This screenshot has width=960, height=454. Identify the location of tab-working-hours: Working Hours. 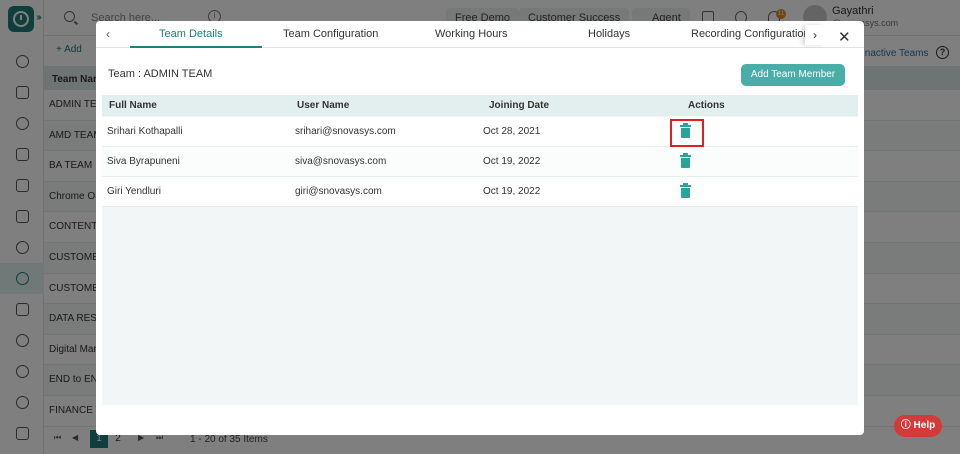
(471, 34).